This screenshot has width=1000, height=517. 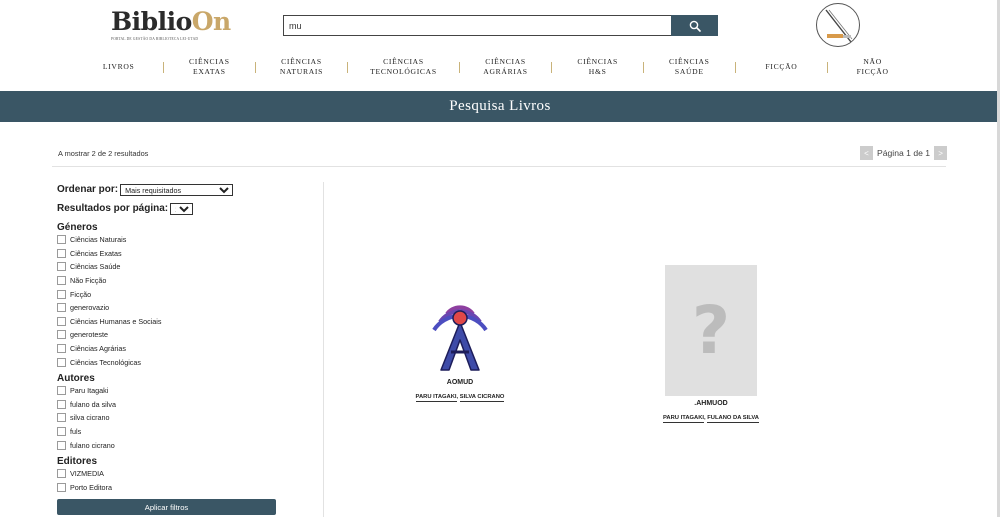 I want to click on book-card: ? .AHMUOD Paru Itagaki, Fulano da Silva, so click(x=711, y=344).